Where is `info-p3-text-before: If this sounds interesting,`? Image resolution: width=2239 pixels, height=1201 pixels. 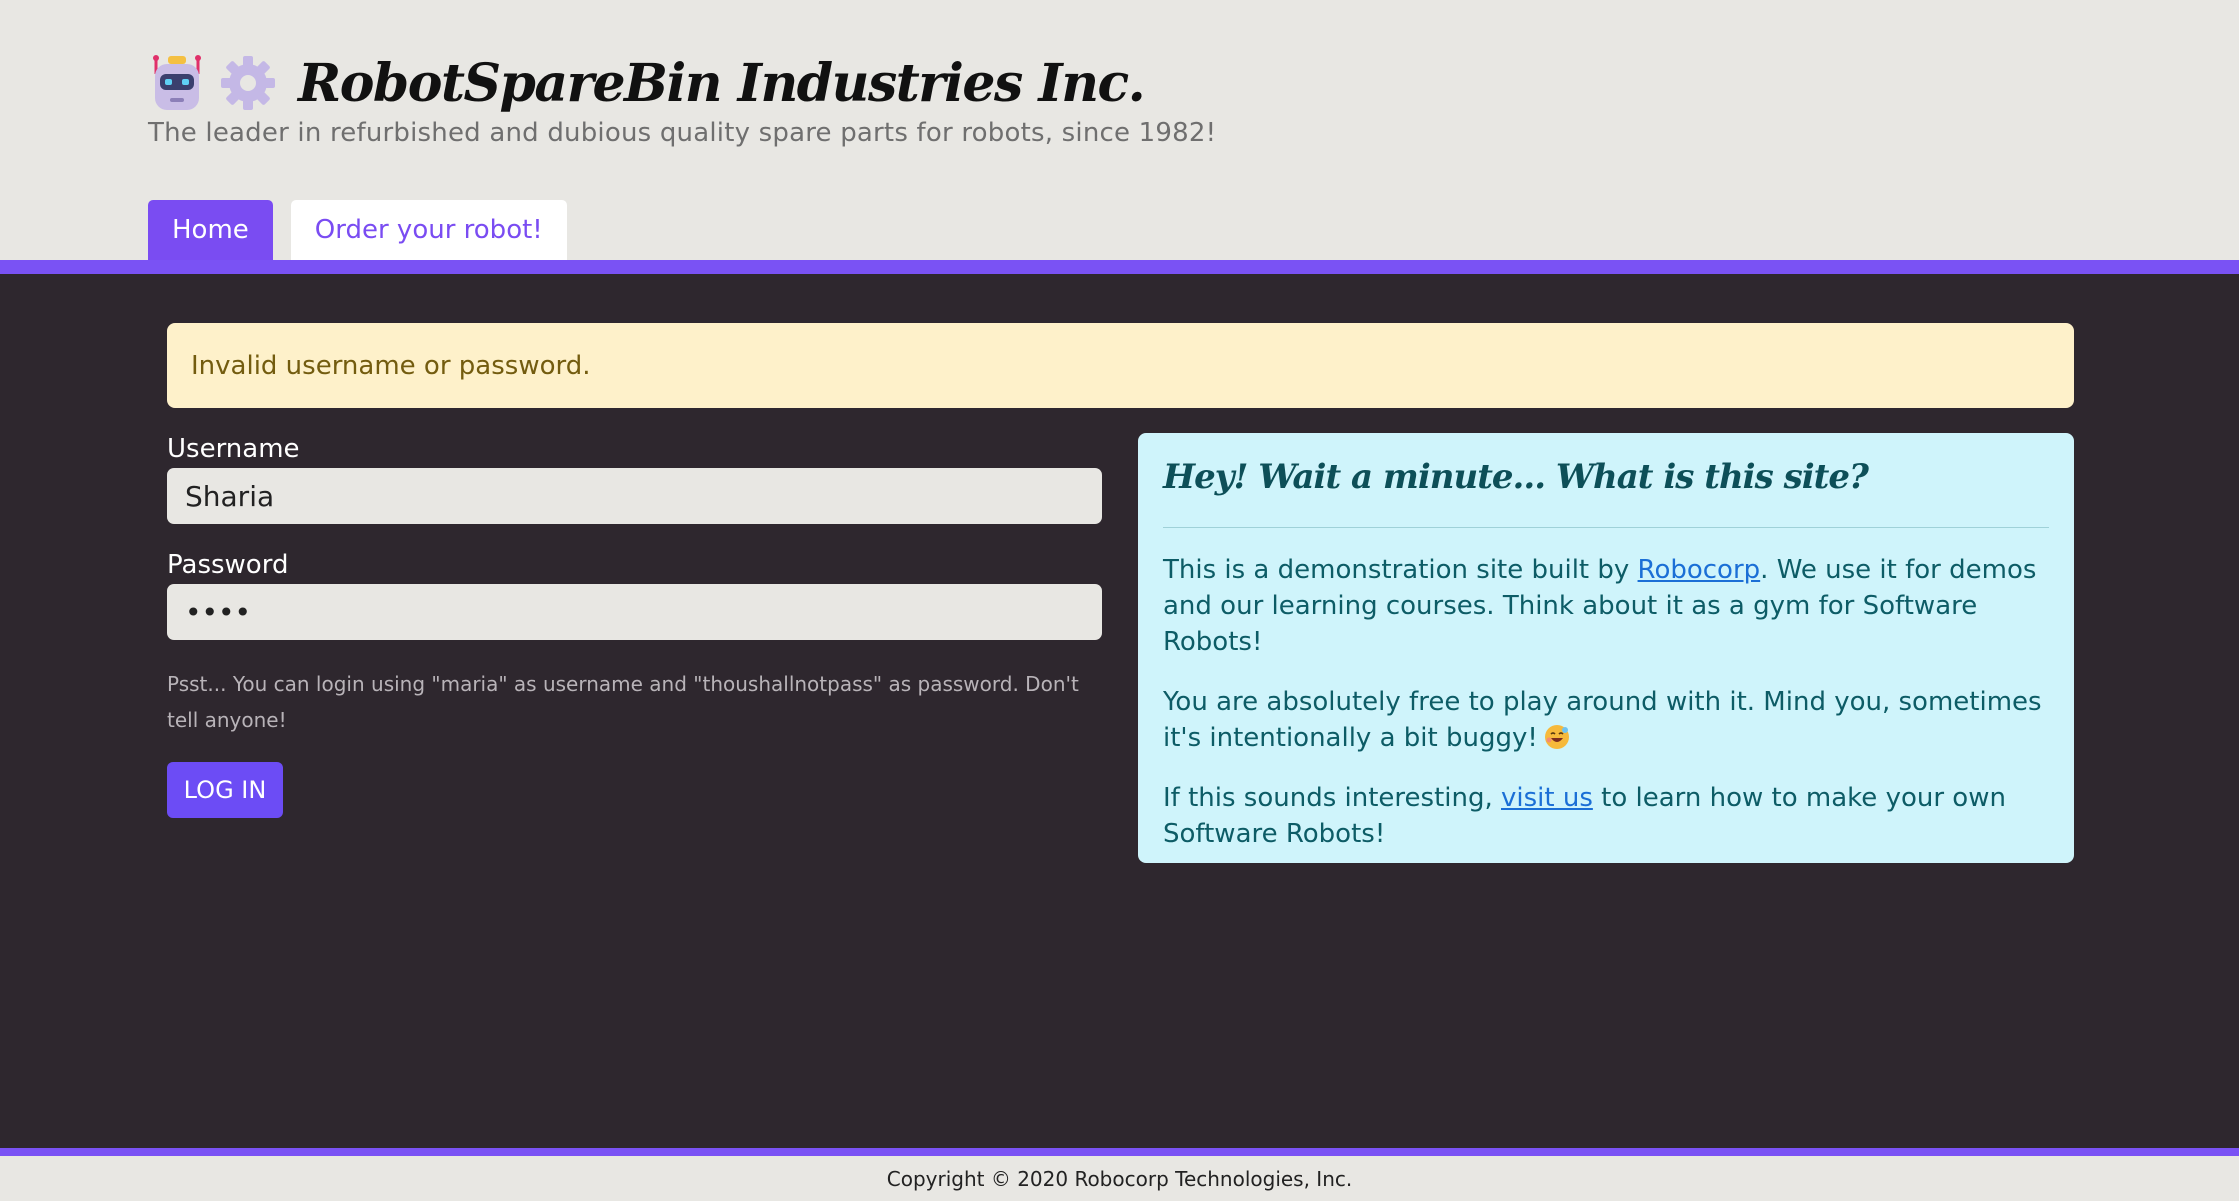
info-p3-text-before: If this sounds interesting, is located at coordinates (1332, 798).